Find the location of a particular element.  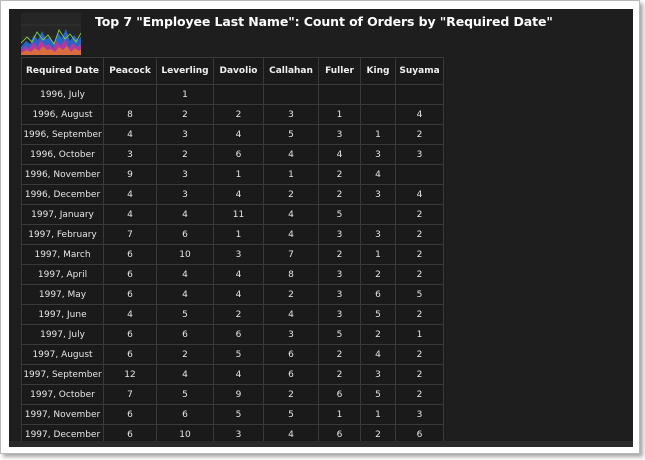

row-header-cell: 1996, July is located at coordinates (62, 94).